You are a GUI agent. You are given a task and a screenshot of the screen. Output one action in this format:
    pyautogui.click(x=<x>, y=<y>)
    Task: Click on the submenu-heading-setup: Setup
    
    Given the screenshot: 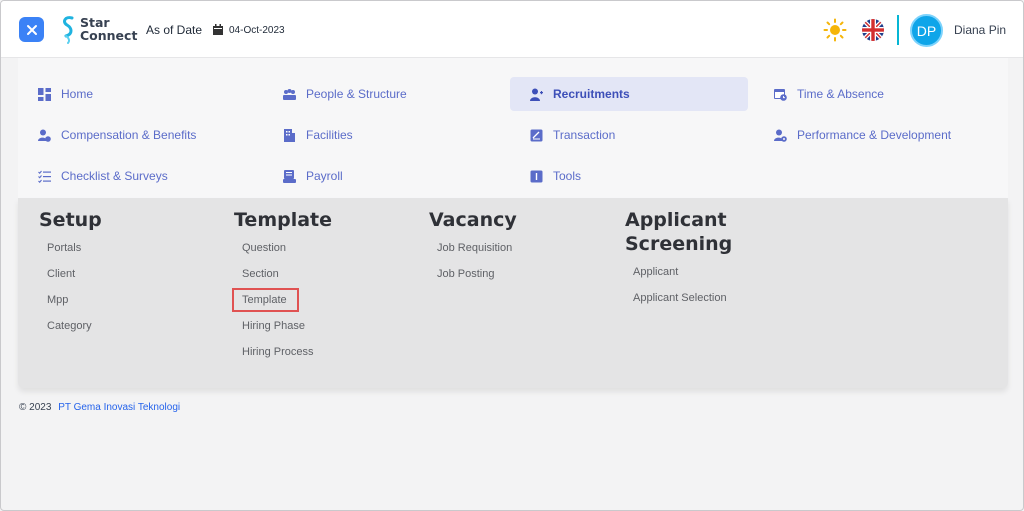 What is the action you would take?
    pyautogui.click(x=70, y=220)
    